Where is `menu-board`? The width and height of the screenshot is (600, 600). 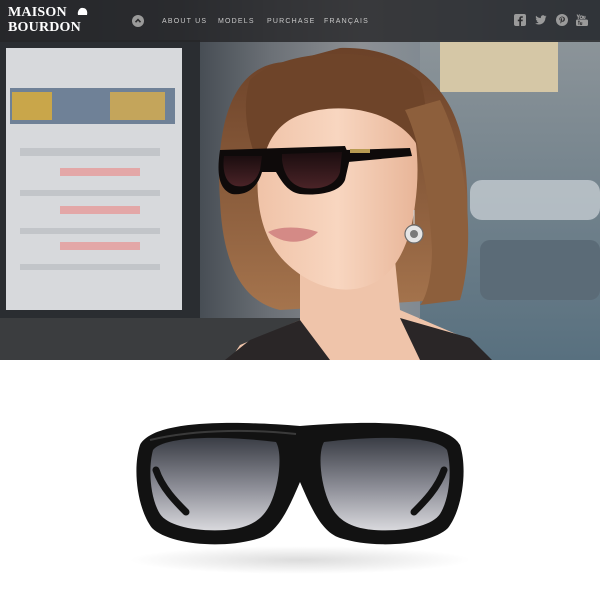 menu-board is located at coordinates (94, 179).